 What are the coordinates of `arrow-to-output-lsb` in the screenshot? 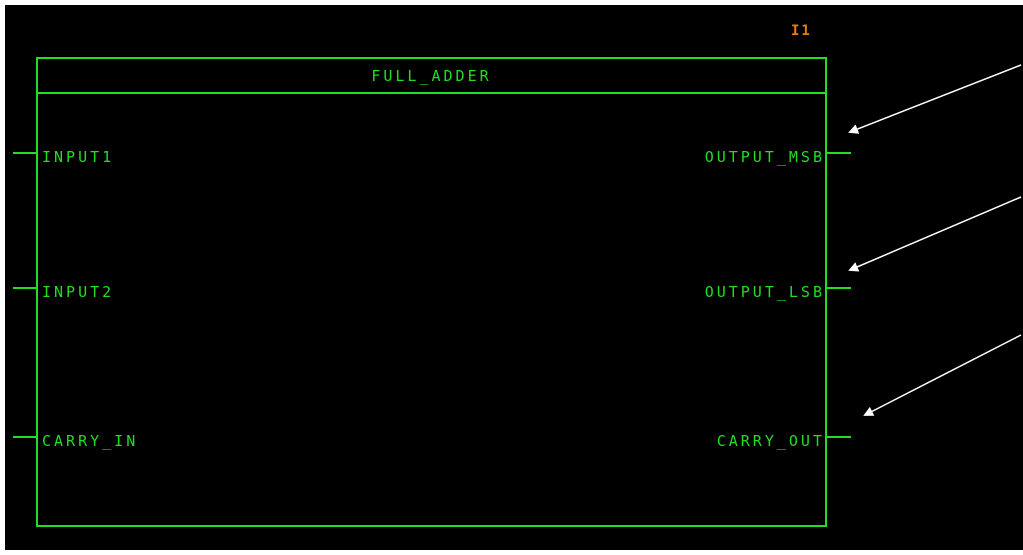 It's located at (935, 234).